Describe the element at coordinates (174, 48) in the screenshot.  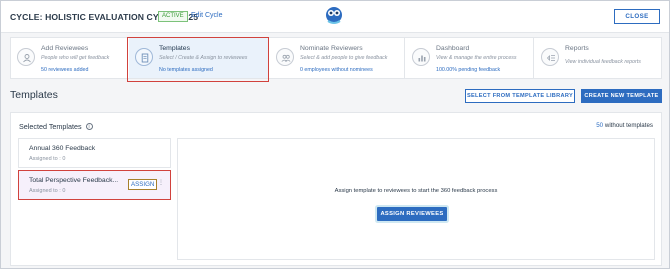
I see `step-title: Templates` at that location.